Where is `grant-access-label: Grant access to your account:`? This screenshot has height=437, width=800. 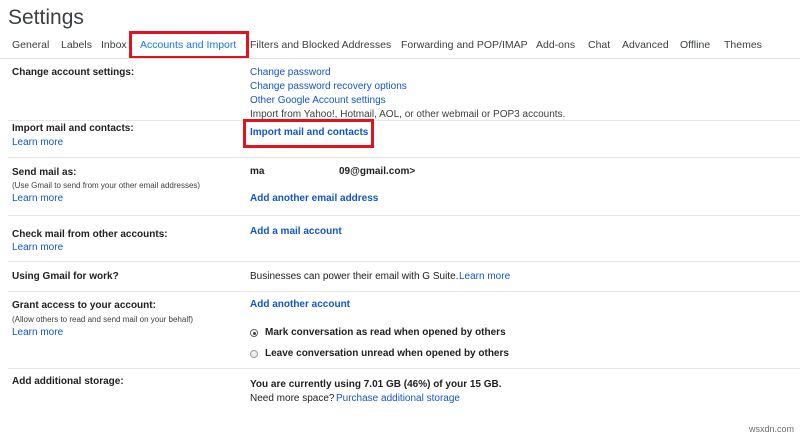
grant-access-label: Grant access to your account: is located at coordinates (84, 305).